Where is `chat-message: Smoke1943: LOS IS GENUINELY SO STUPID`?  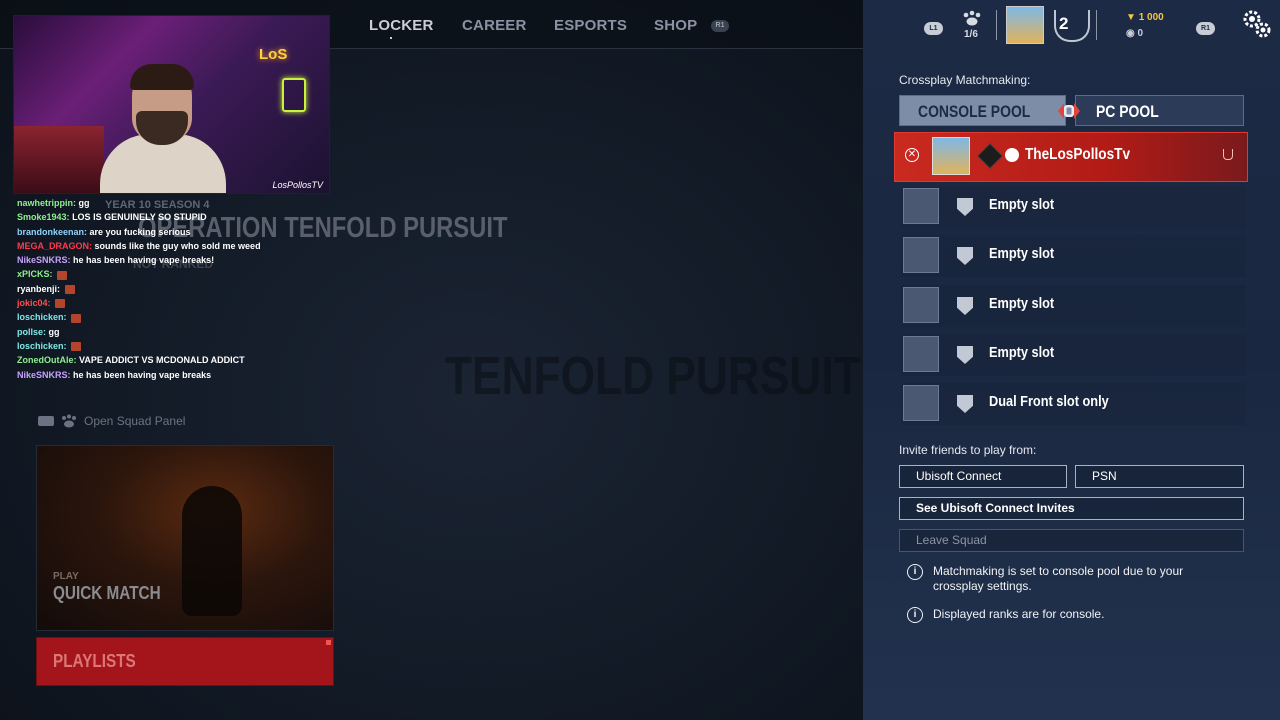
chat-message: Smoke1943: LOS IS GENUINELY SO STUPID is located at coordinates (177, 217).